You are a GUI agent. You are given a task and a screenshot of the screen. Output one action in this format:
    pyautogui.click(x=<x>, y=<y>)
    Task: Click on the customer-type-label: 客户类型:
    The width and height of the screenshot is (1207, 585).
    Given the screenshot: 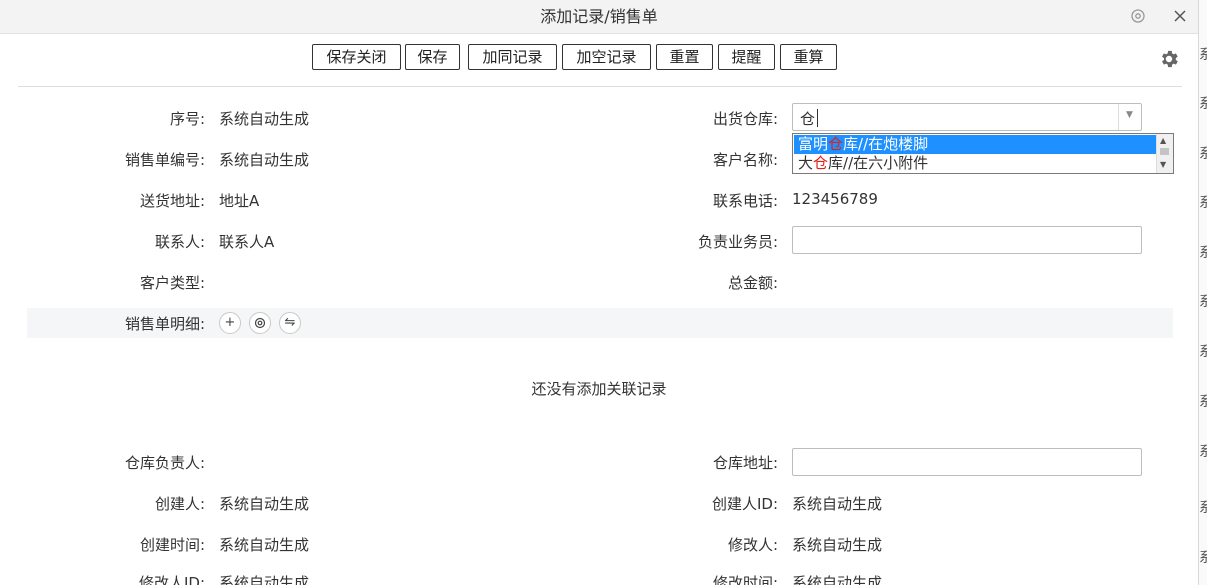 What is the action you would take?
    pyautogui.click(x=172, y=283)
    